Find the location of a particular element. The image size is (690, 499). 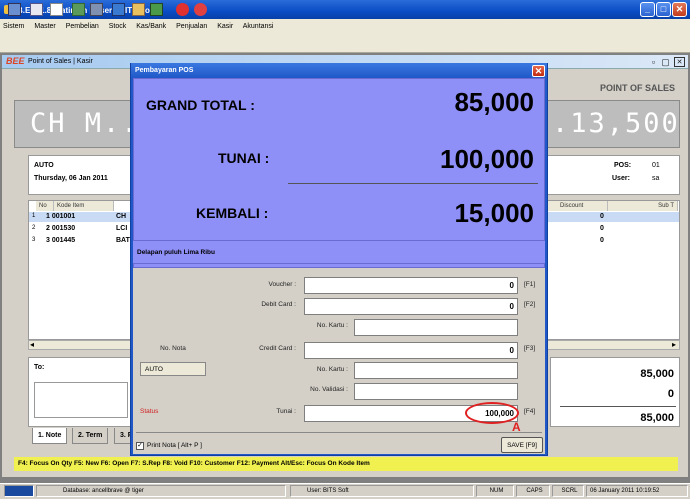

menu-akuntansi: Akuntansi is located at coordinates (258, 26).